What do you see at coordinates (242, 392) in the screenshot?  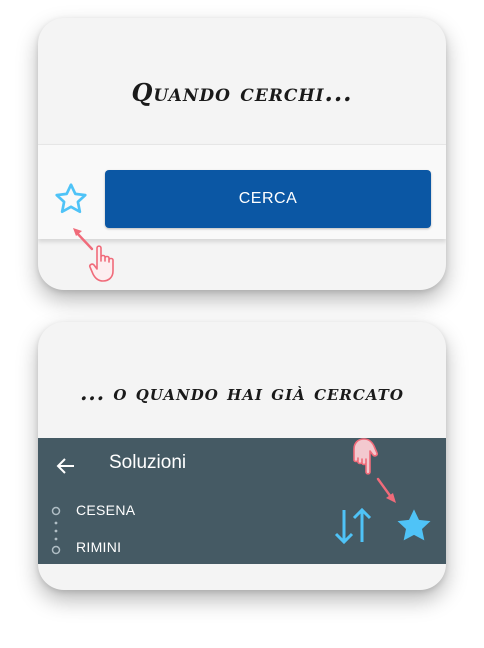 I see `results-hint-heading: ... o quando hai già cercato` at bounding box center [242, 392].